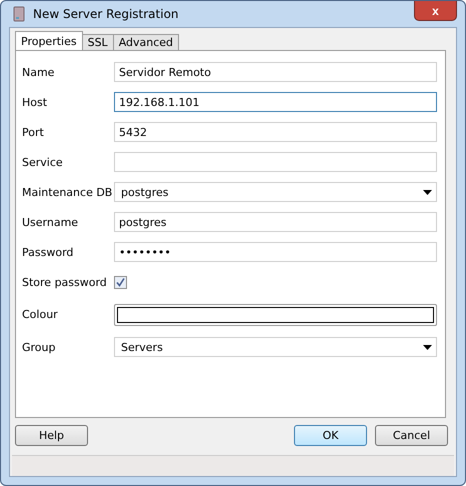 The image size is (466, 486). Describe the element at coordinates (275, 347) in the screenshot. I see `dropdown: Servers` at that location.